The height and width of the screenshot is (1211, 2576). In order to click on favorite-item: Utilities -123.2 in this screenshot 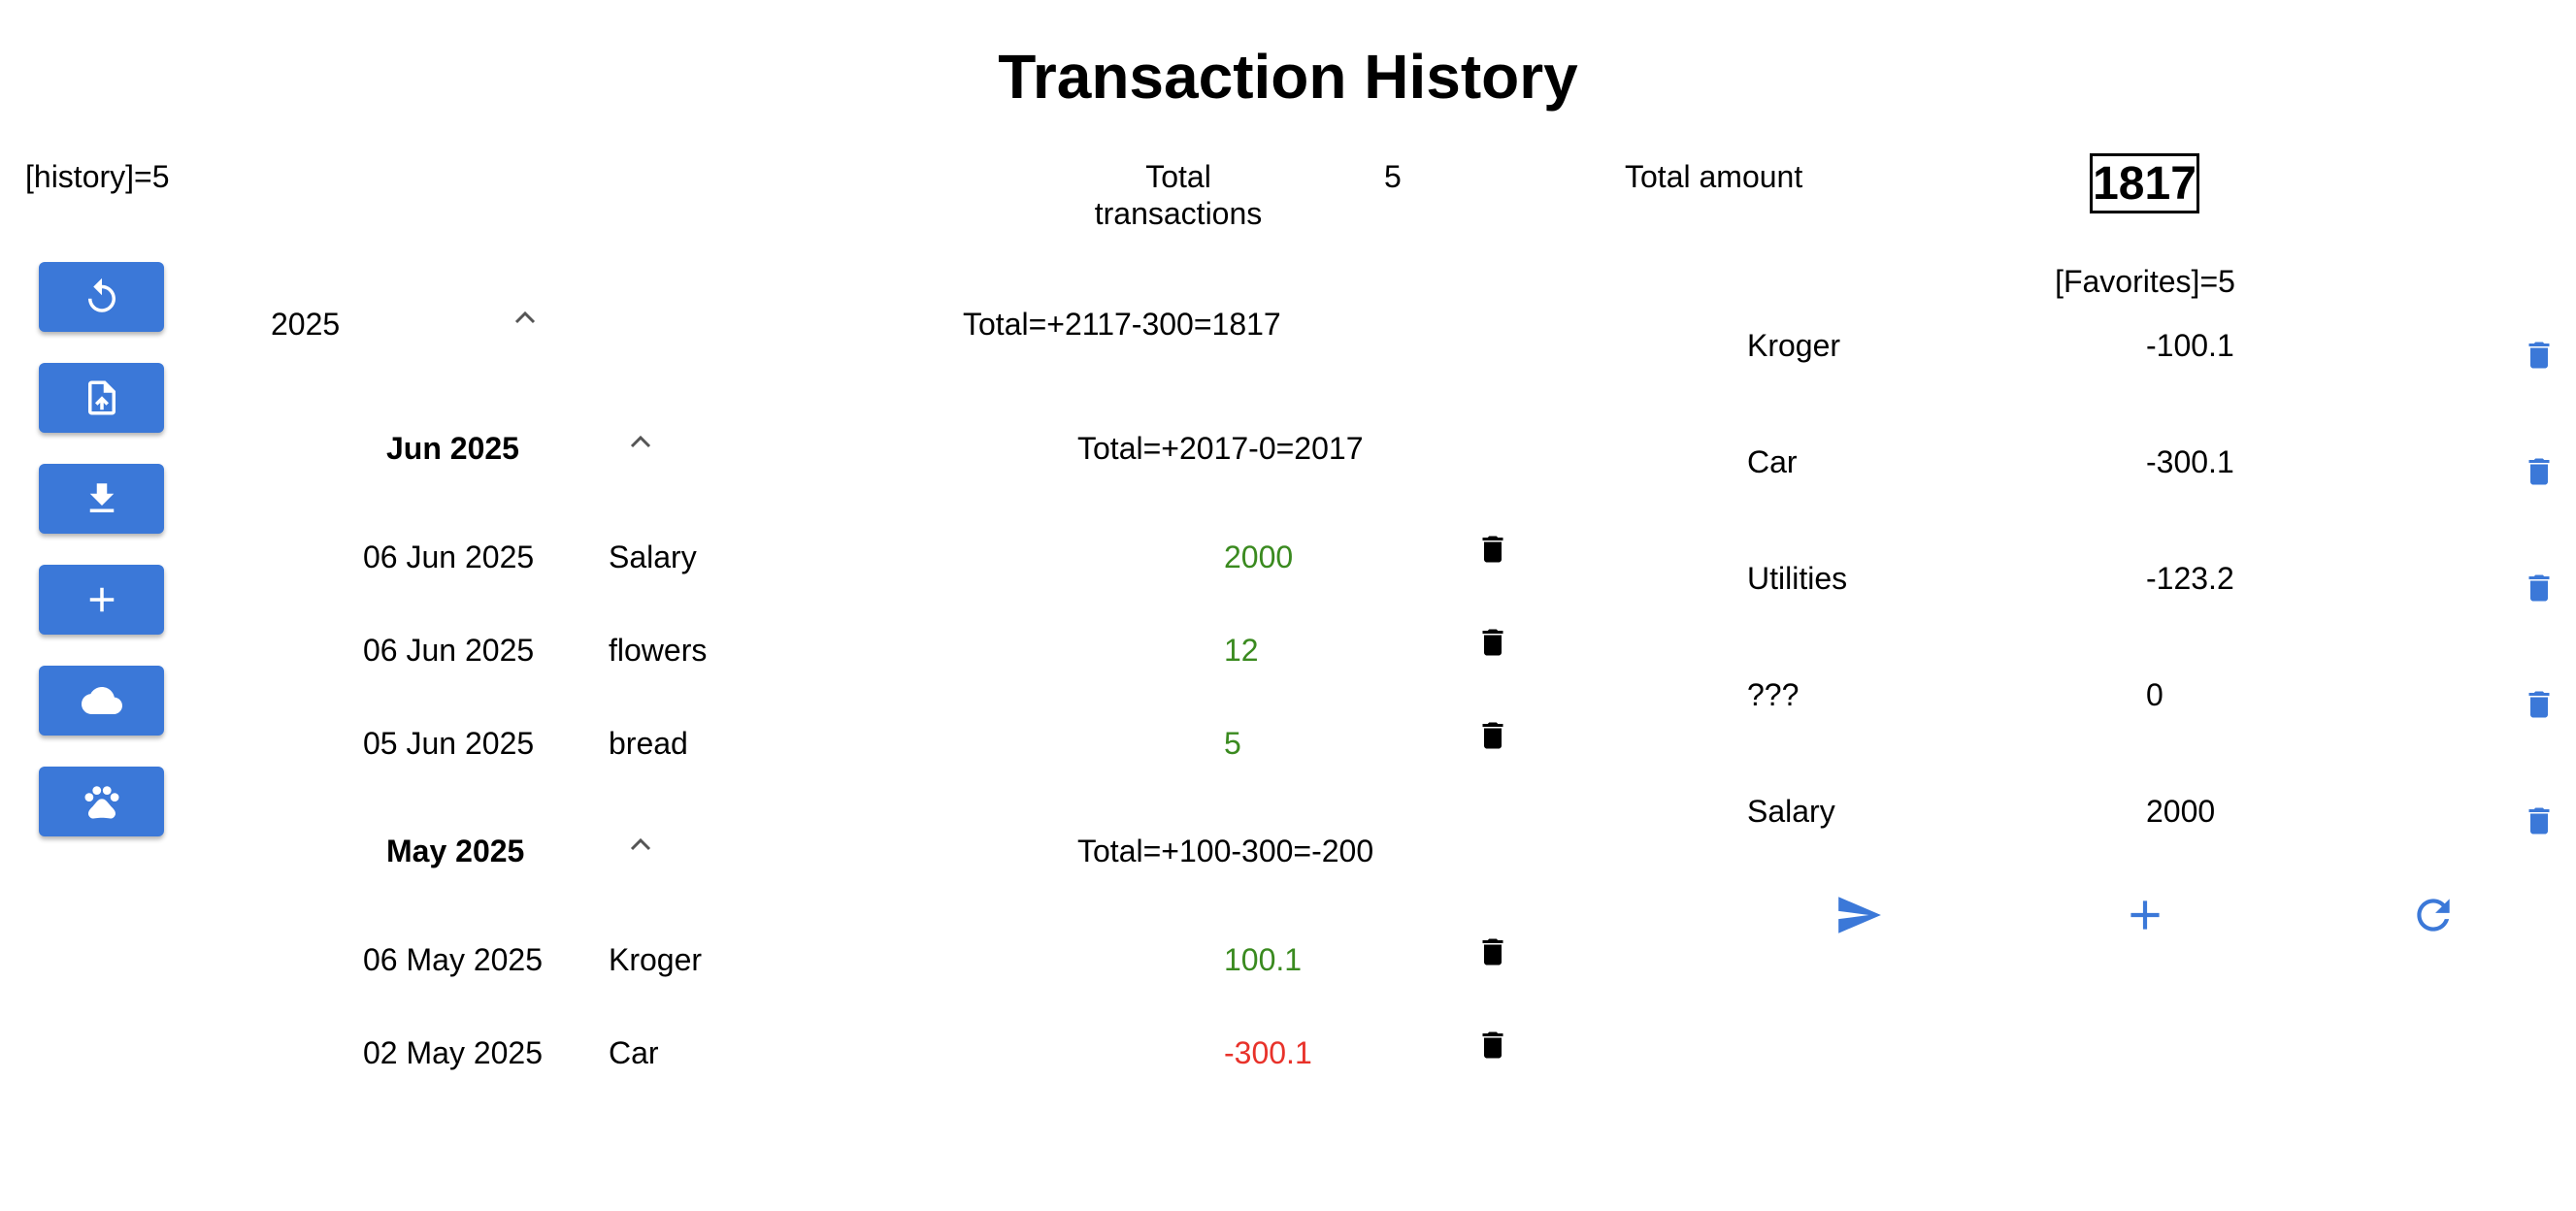, I will do `click(2155, 581)`.